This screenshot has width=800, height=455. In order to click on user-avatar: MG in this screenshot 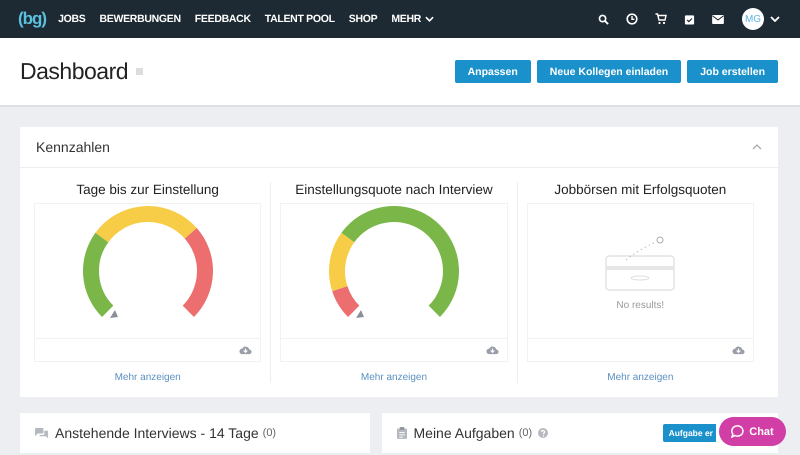, I will do `click(753, 19)`.